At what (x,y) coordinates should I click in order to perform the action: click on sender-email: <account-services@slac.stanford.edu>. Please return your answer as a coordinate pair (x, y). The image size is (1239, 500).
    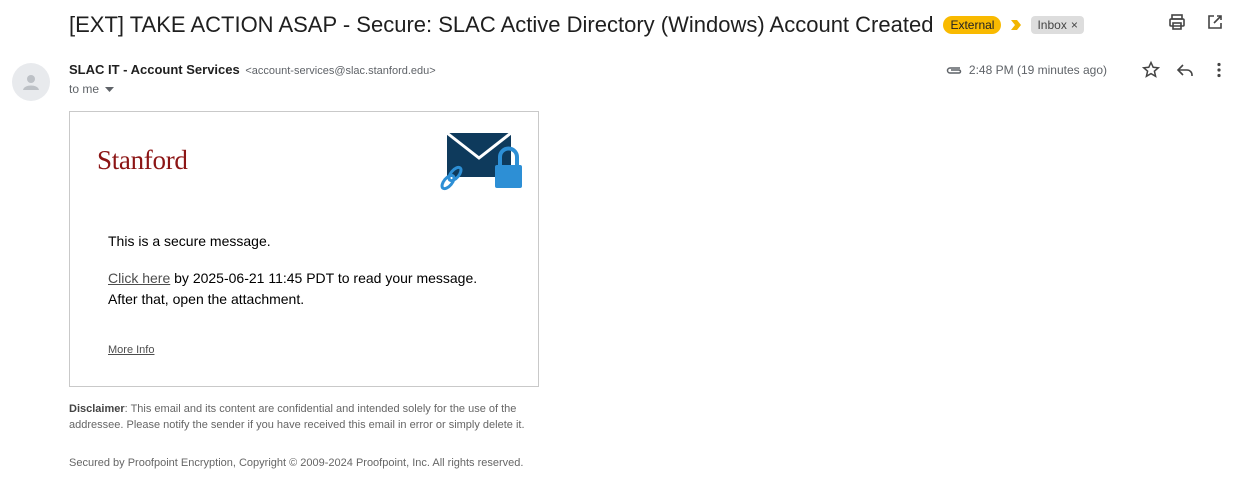
    Looking at the image, I should click on (340, 71).